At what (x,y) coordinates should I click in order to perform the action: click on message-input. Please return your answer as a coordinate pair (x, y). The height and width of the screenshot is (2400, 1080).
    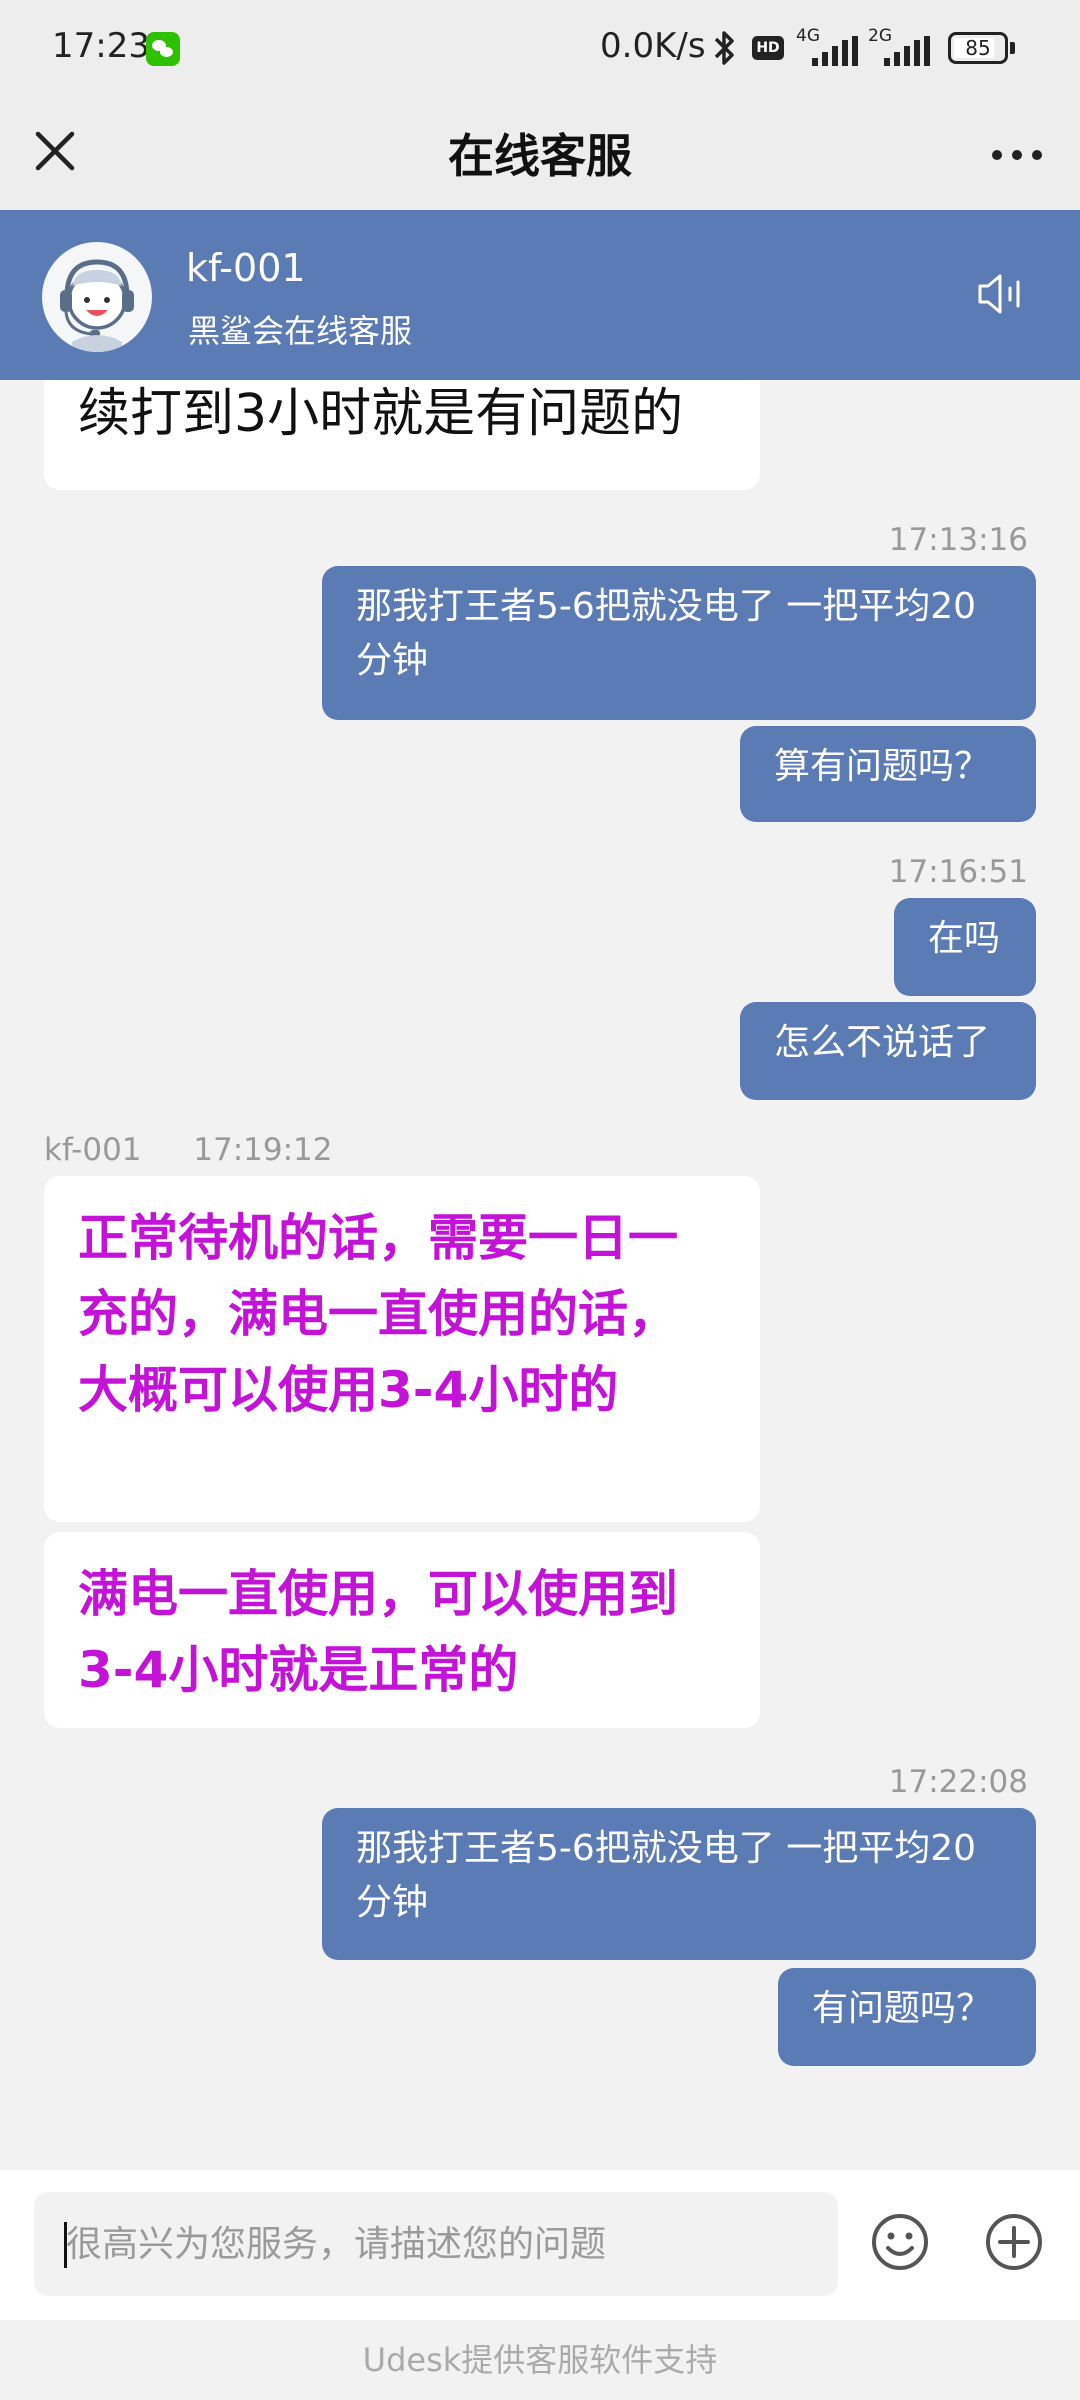
    Looking at the image, I should click on (436, 2244).